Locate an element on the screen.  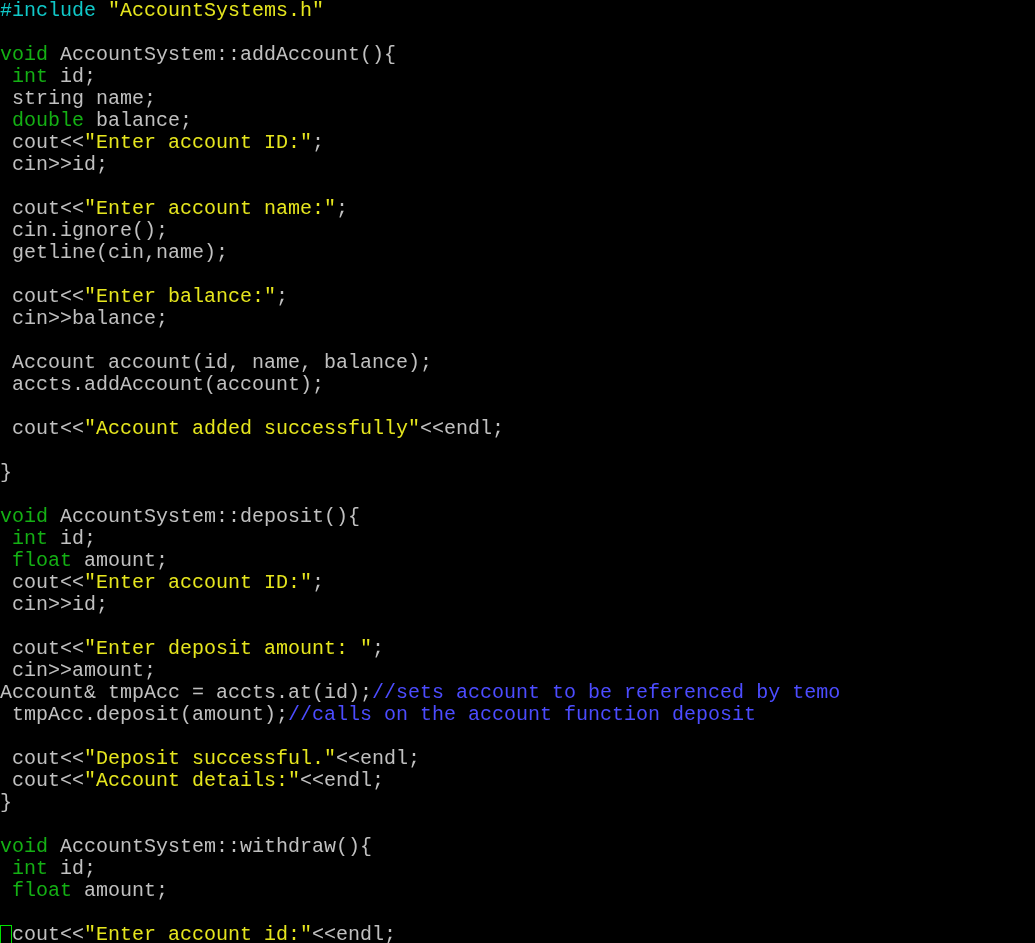
code-line: cout<<"Enter deposit amount: "; is located at coordinates (198, 649).